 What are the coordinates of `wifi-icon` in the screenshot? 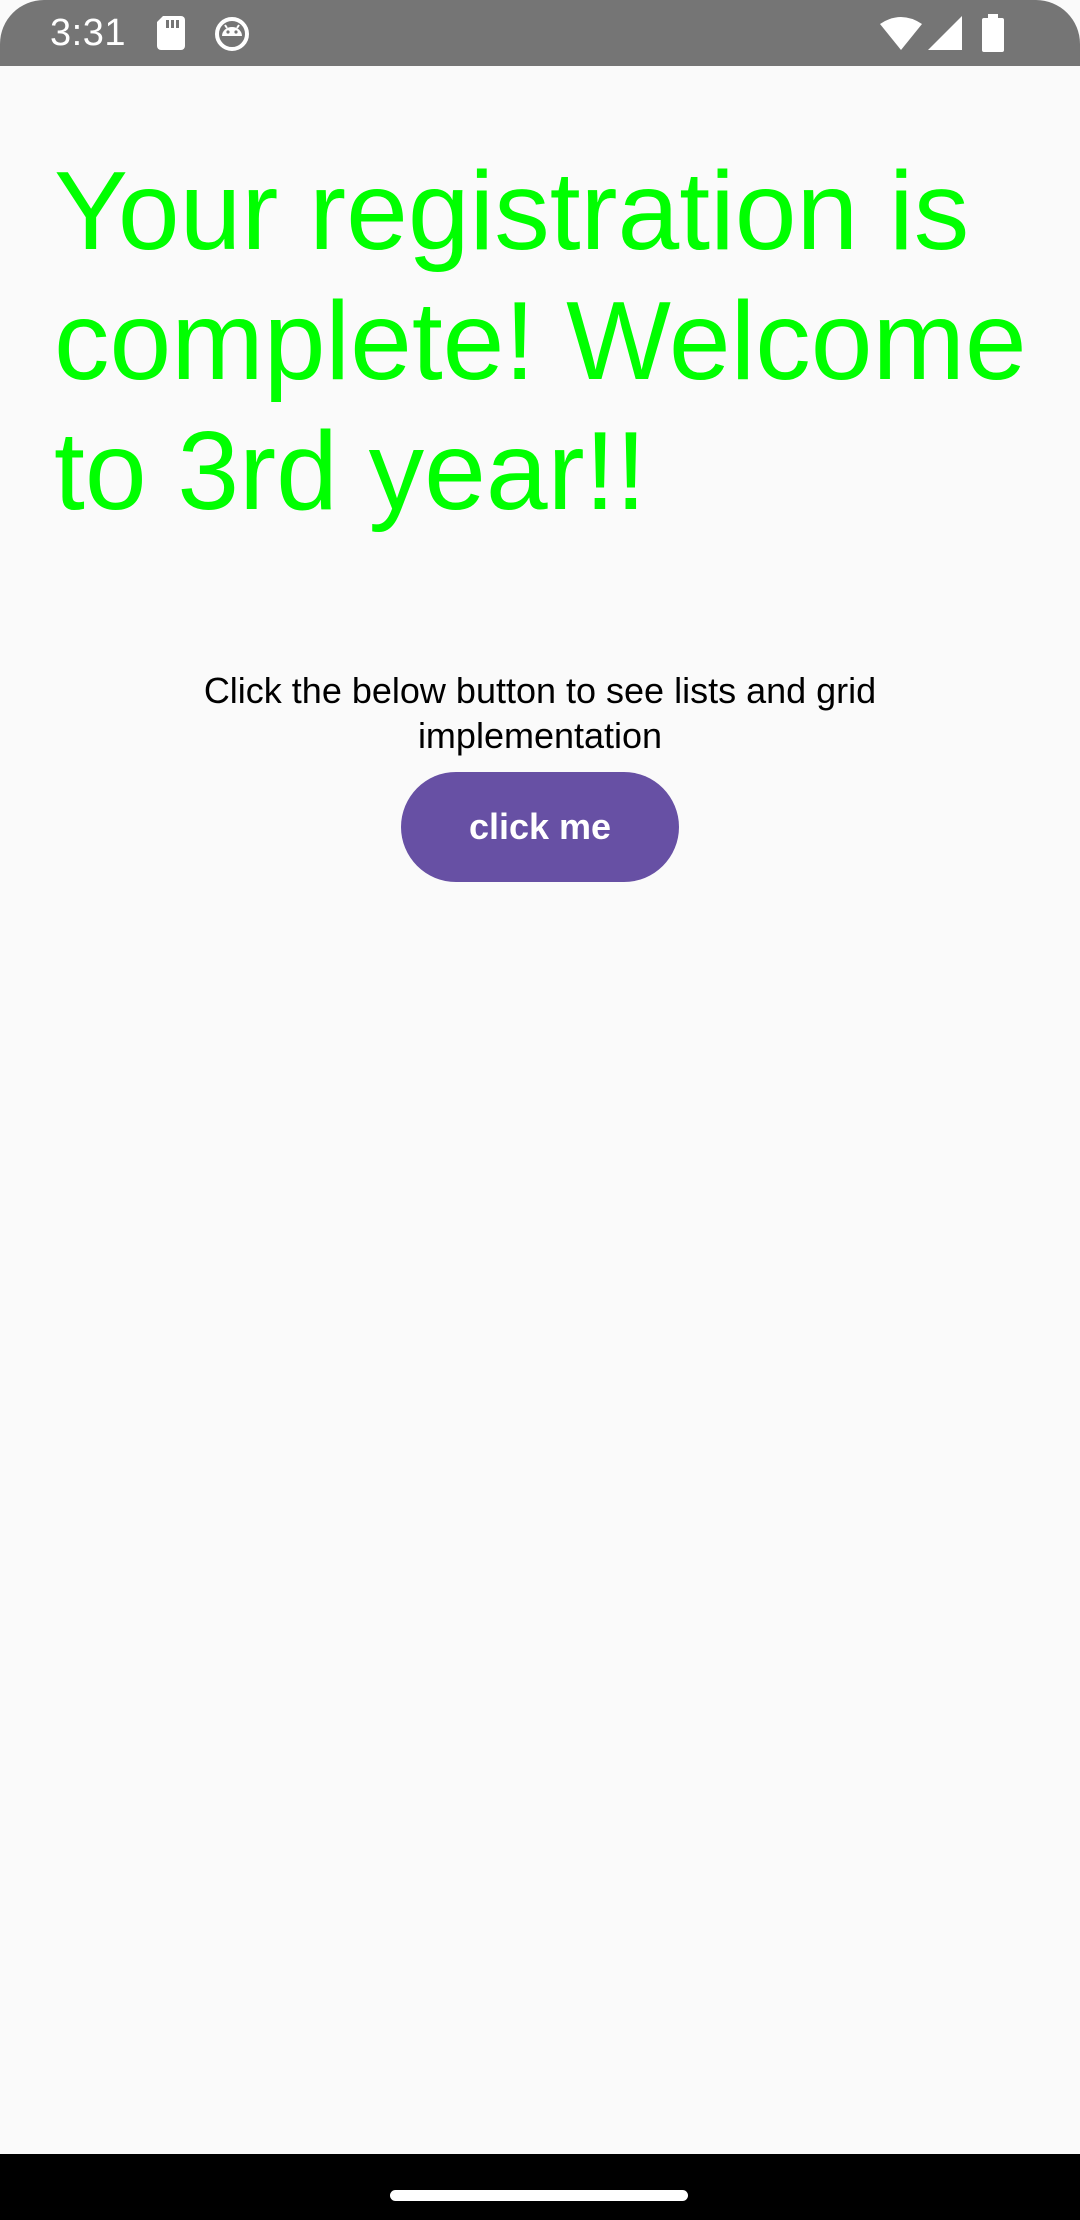 It's located at (901, 33).